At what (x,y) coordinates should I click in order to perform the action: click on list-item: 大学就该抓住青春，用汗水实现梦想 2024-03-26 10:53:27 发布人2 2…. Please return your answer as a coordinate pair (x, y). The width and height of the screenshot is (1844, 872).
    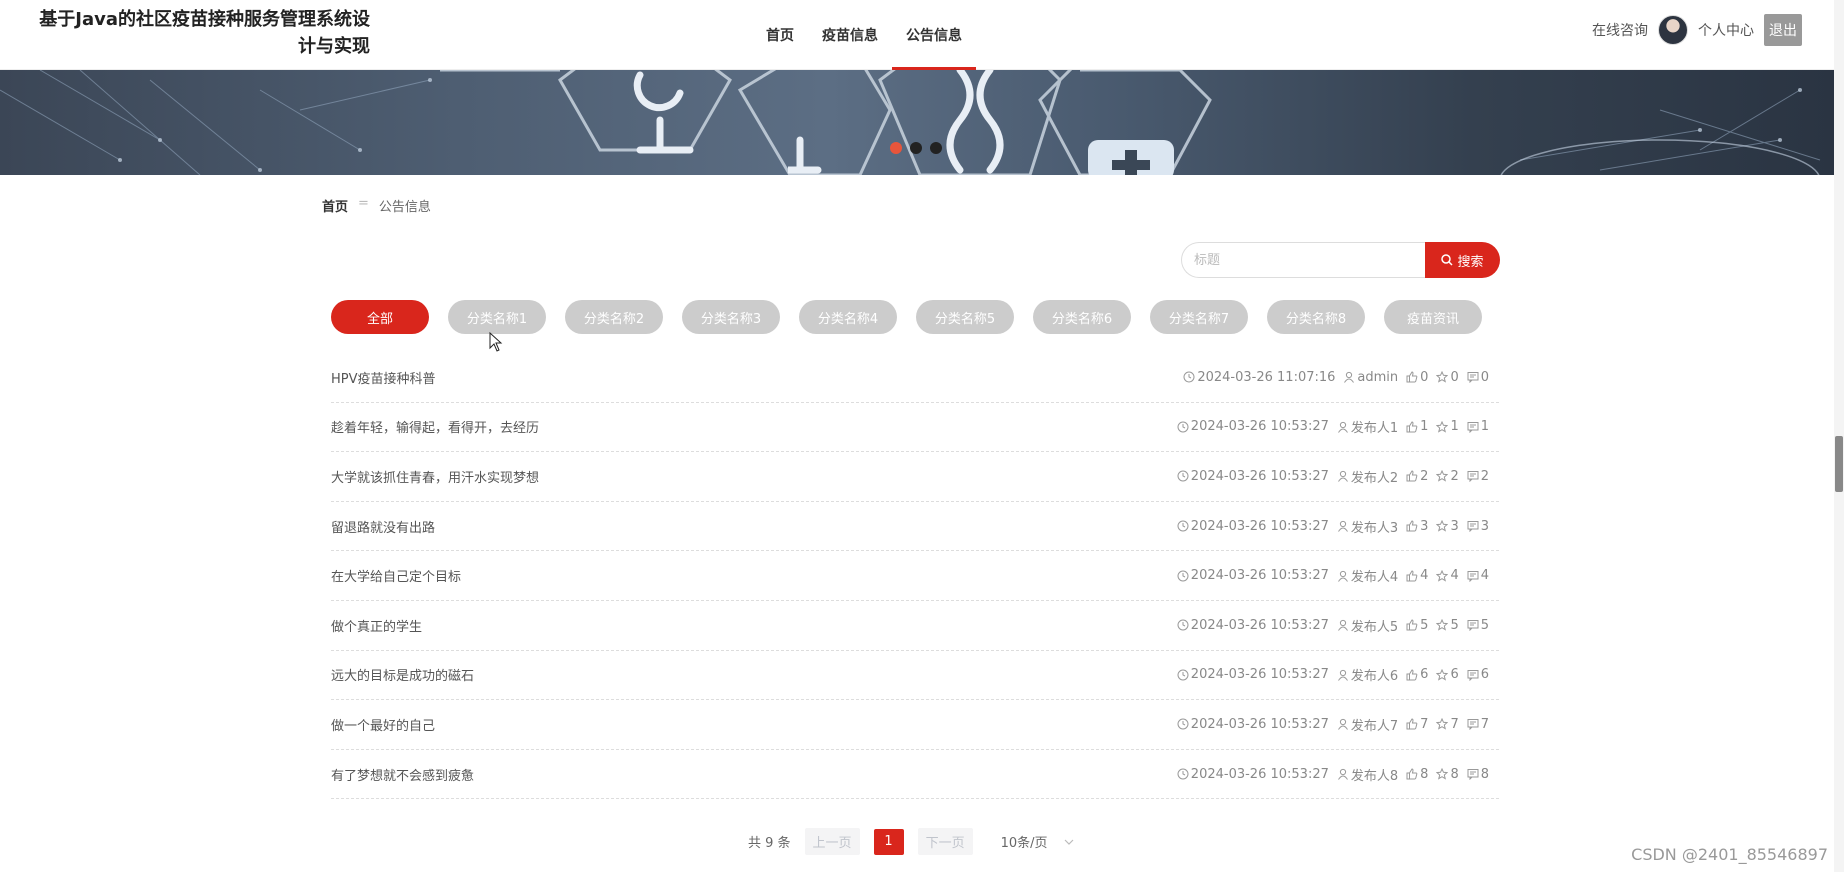
    Looking at the image, I should click on (915, 477).